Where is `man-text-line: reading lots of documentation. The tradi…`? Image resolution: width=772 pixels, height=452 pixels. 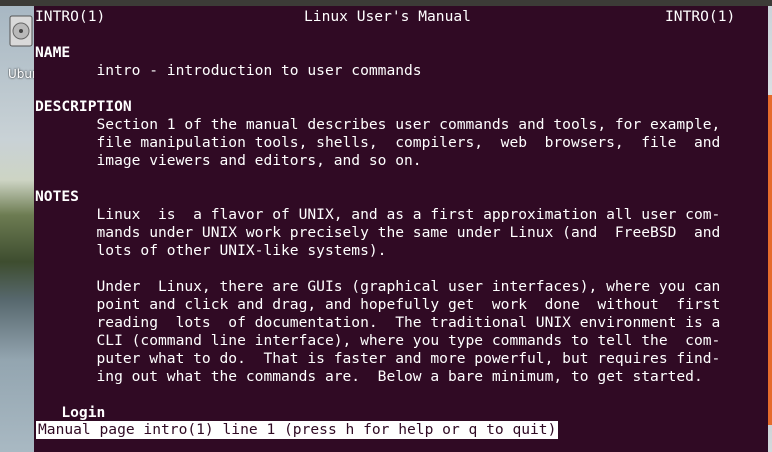
man-text-line: reading lots of documentation. The tradi… is located at coordinates (378, 322).